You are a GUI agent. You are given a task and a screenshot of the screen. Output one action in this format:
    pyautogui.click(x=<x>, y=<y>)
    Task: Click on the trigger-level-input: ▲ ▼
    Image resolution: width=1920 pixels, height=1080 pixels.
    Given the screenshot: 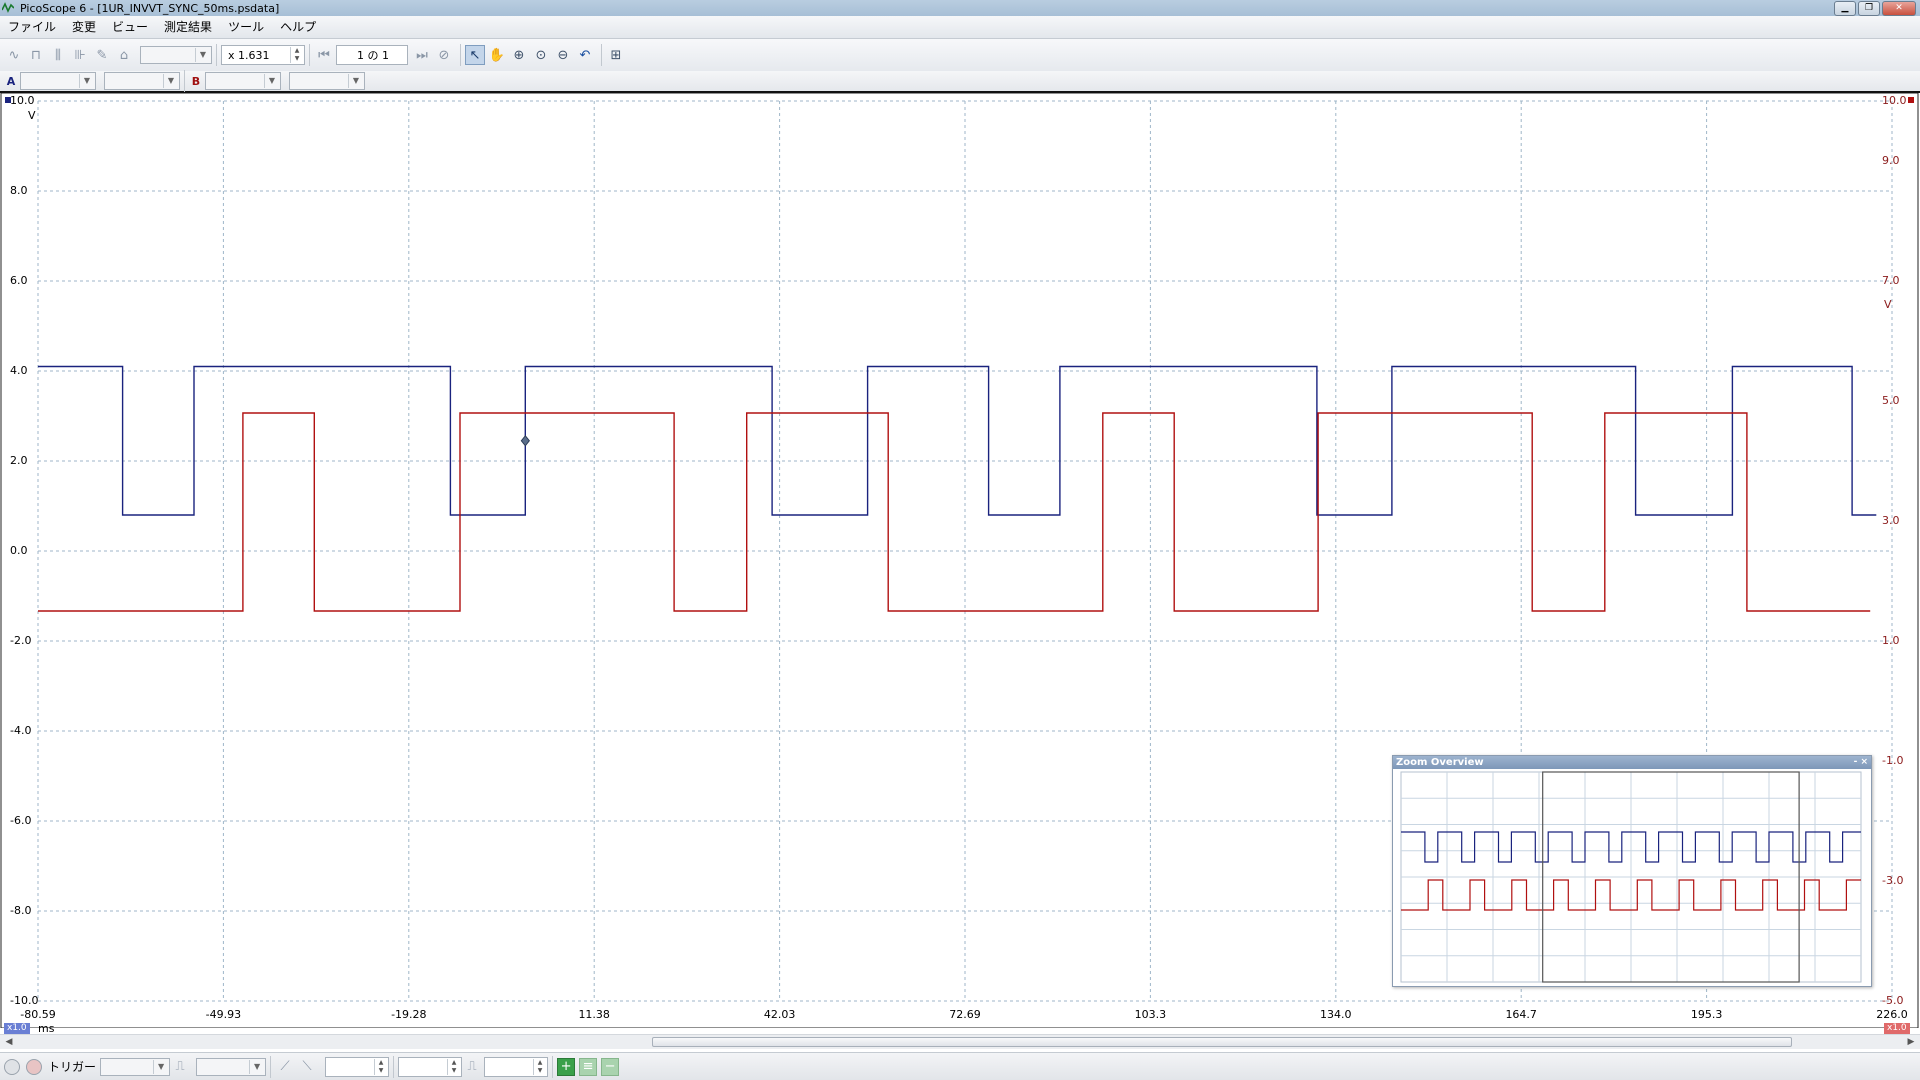 What is the action you would take?
    pyautogui.click(x=357, y=1066)
    